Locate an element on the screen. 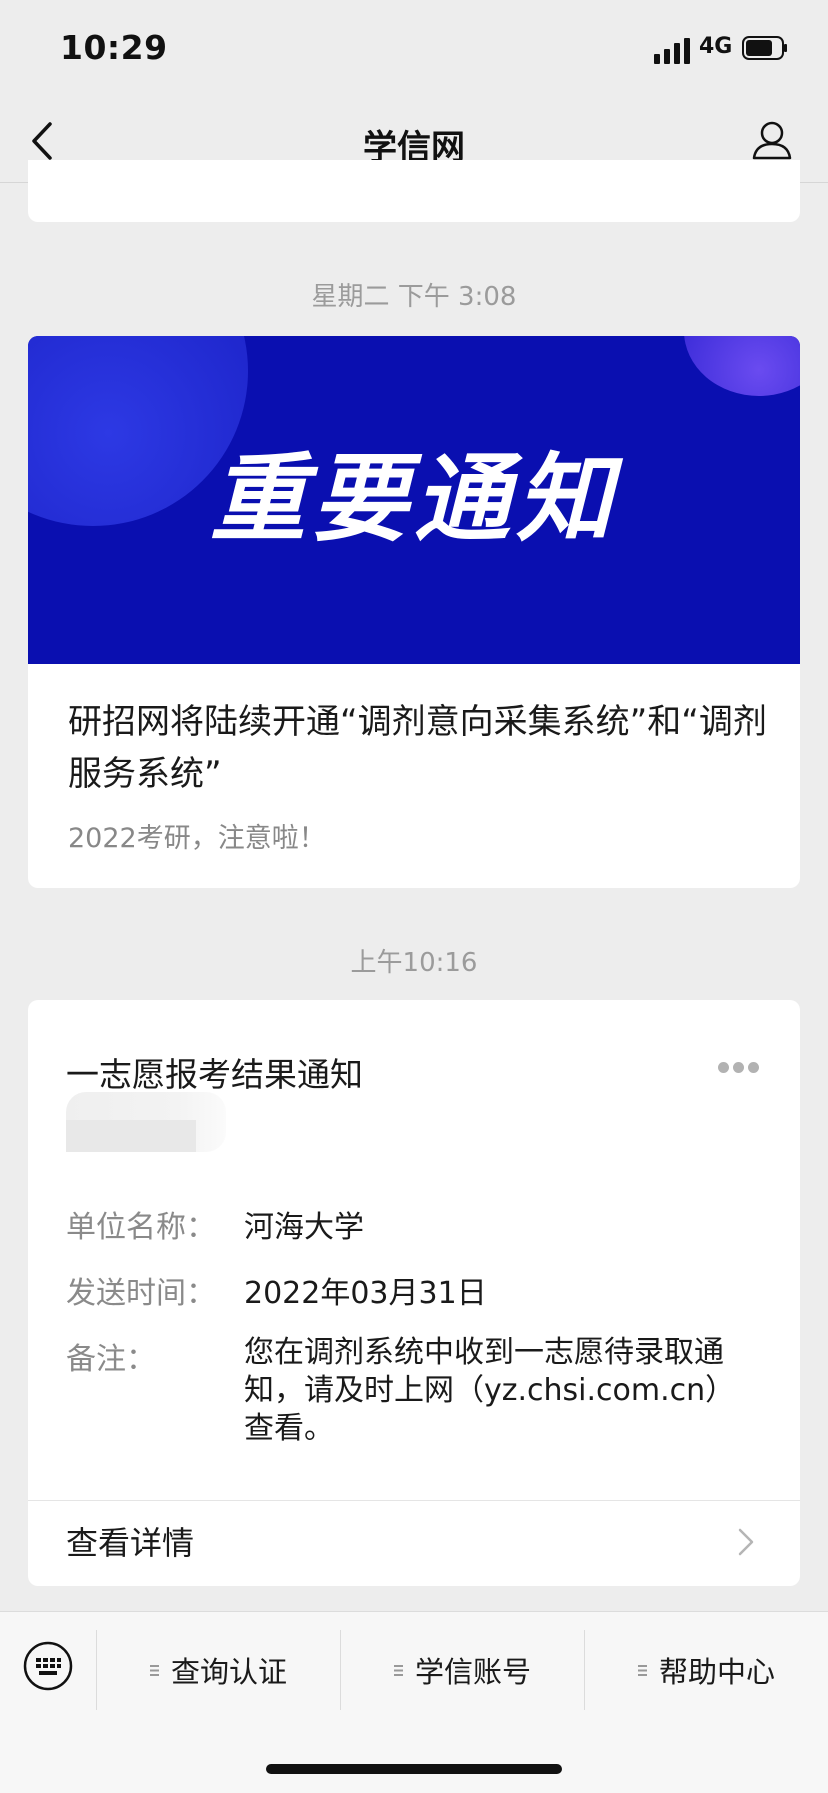 This screenshot has width=828, height=1793. message-timestamp: 星期二 下午 3:08 is located at coordinates (414, 297).